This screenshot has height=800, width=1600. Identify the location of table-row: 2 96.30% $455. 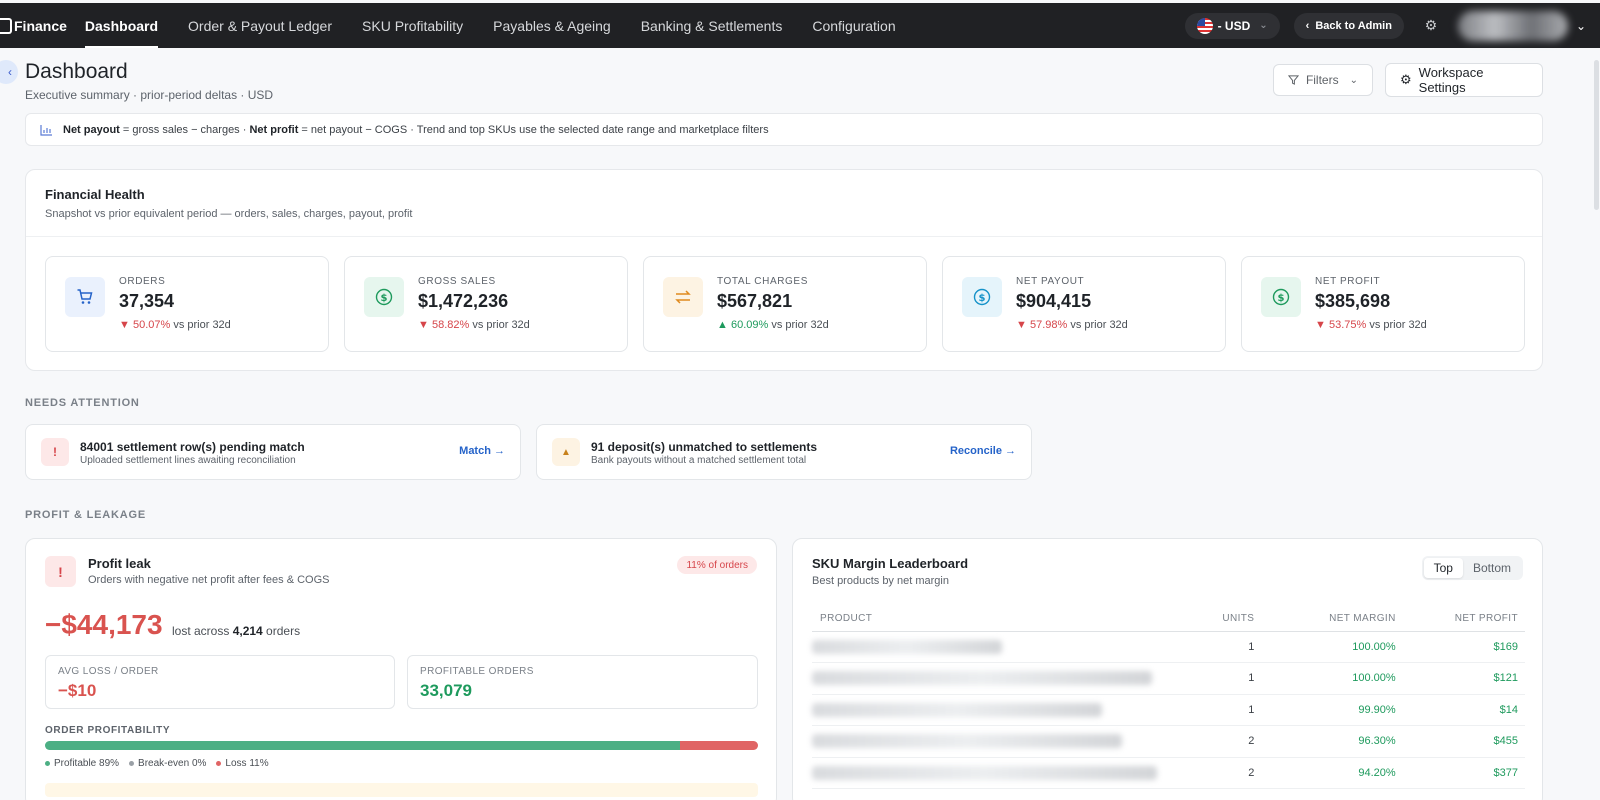
(1168, 741).